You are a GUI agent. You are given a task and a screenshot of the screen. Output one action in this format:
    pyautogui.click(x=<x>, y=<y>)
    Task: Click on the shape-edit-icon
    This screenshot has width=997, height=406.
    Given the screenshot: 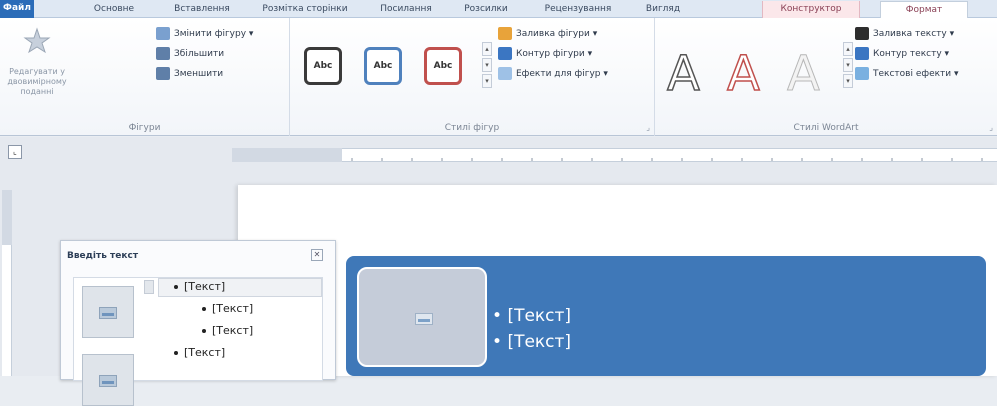 What is the action you would take?
    pyautogui.click(x=37, y=40)
    